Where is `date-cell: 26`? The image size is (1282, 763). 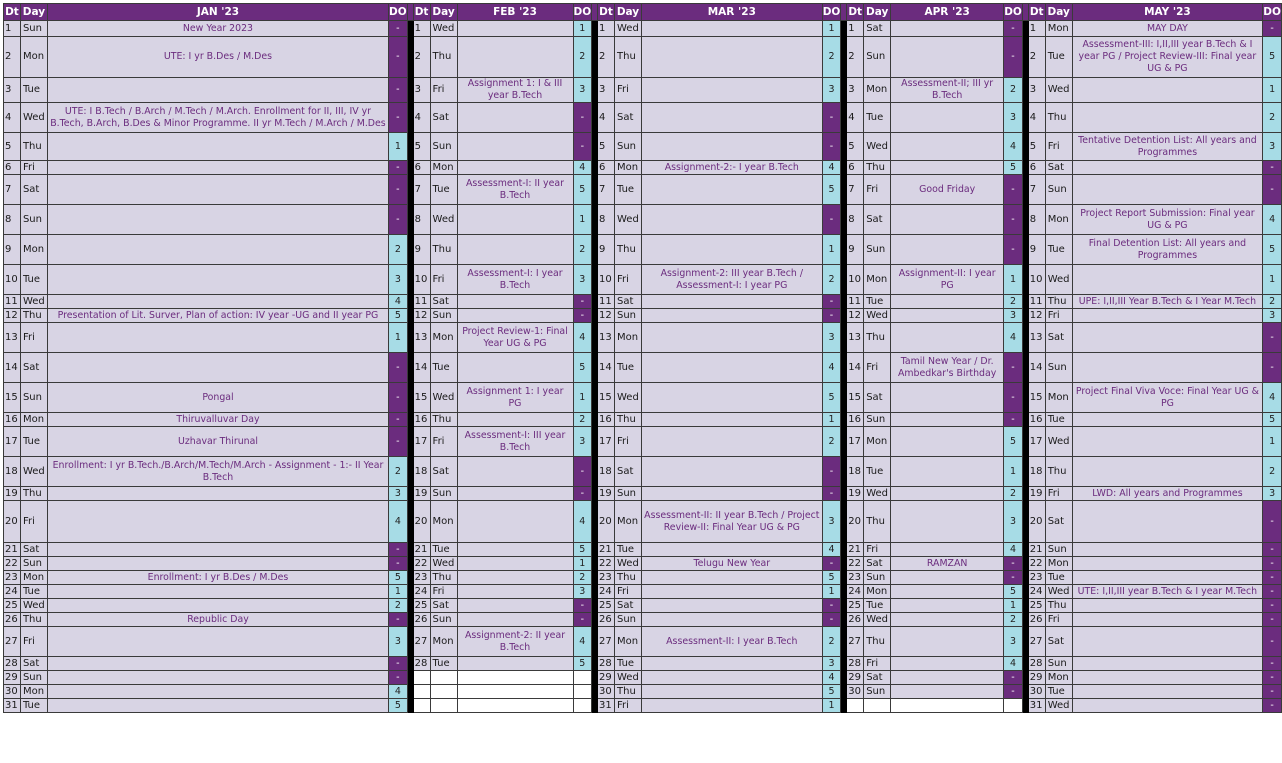
date-cell: 26 is located at coordinates (855, 619).